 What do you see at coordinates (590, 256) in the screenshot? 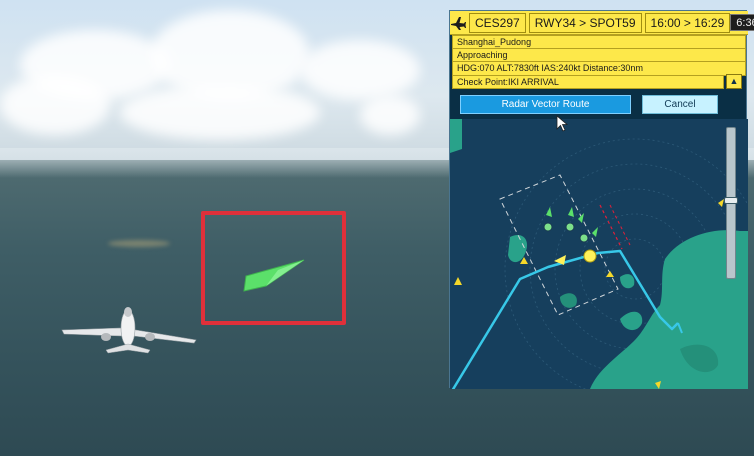
I see `own-aircraft-marker` at bounding box center [590, 256].